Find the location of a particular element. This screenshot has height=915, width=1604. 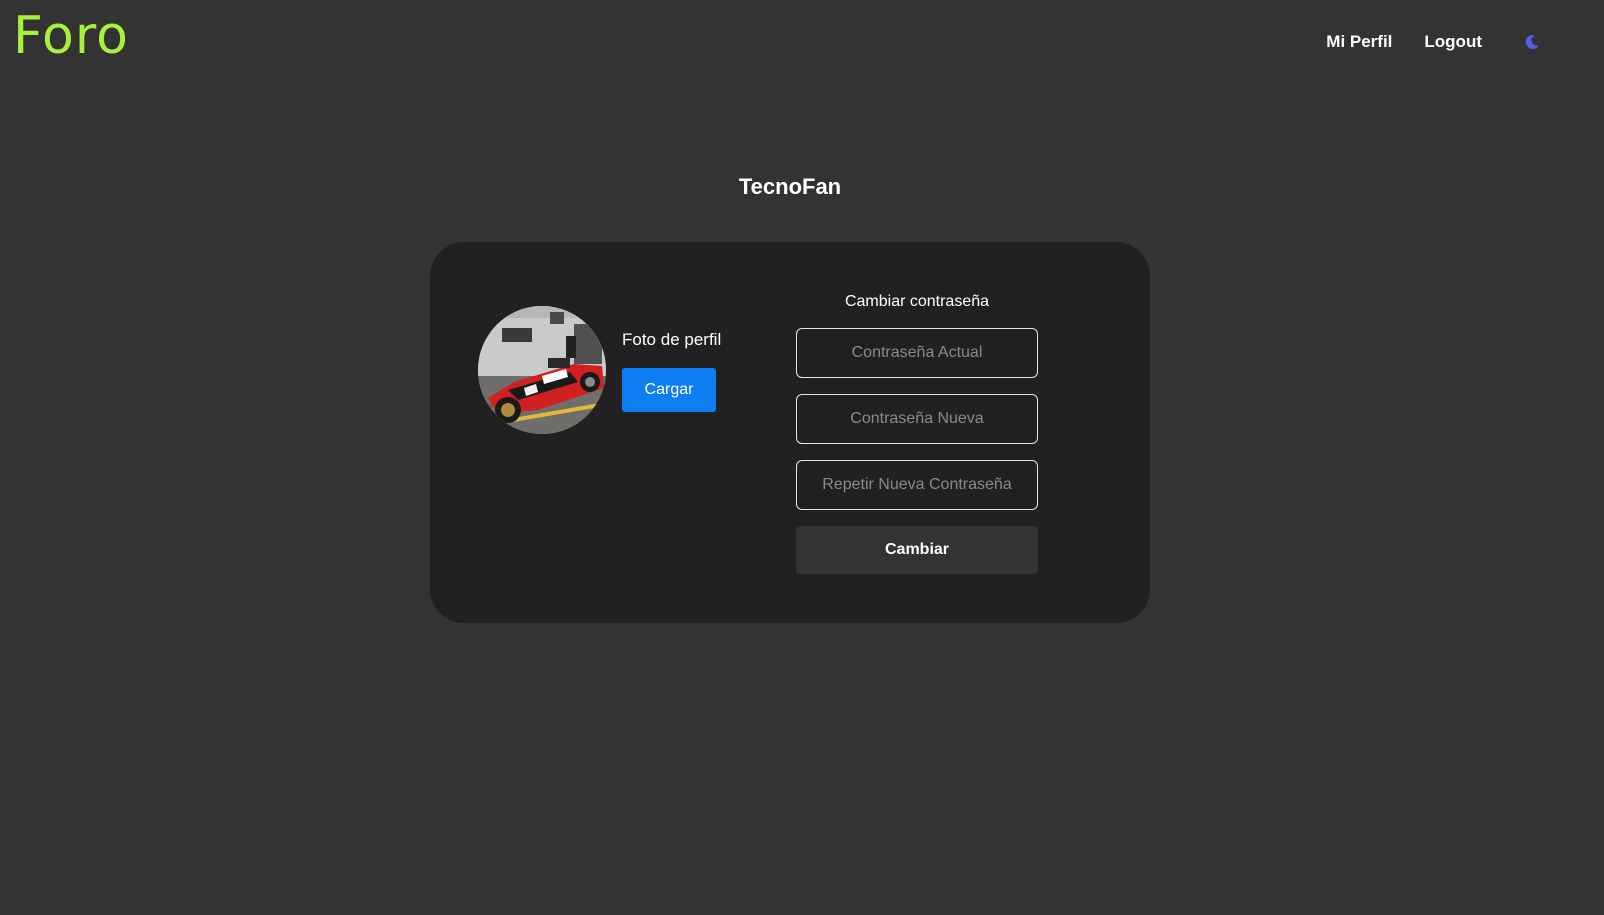

moon-icon is located at coordinates (1532, 41).